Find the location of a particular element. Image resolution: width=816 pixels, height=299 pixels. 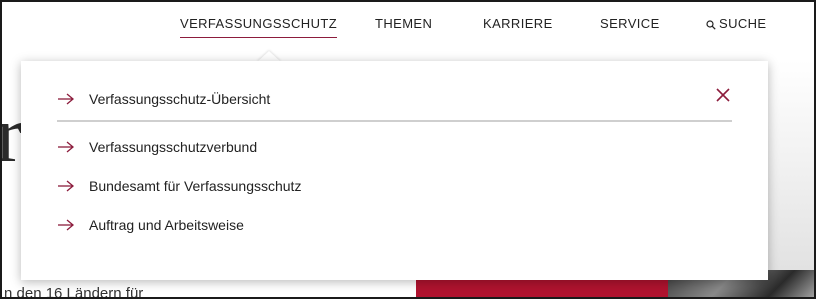

menu-item-label: Verfassungsschutz-Übersicht is located at coordinates (180, 99).